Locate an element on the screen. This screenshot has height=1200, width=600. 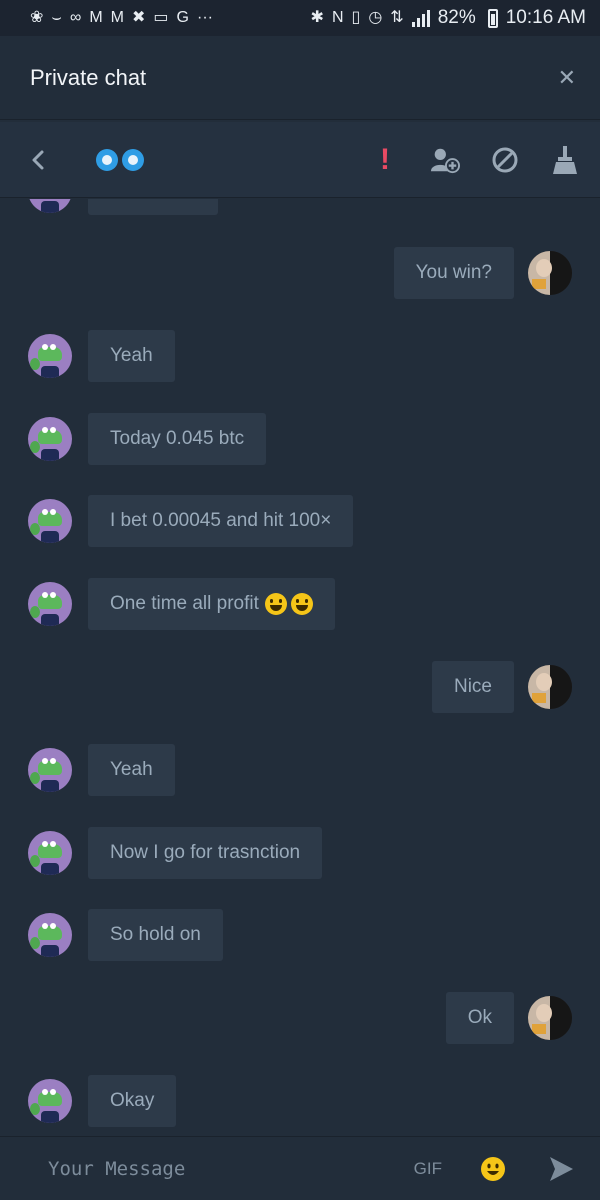
eyes-icon is located at coordinates (120, 159).